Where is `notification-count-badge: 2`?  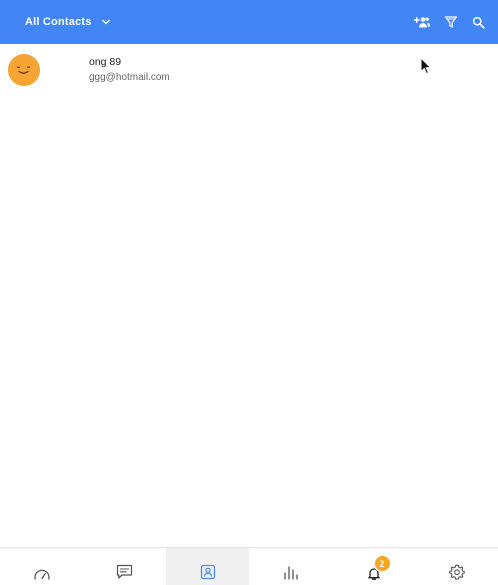 notification-count-badge: 2 is located at coordinates (382, 563).